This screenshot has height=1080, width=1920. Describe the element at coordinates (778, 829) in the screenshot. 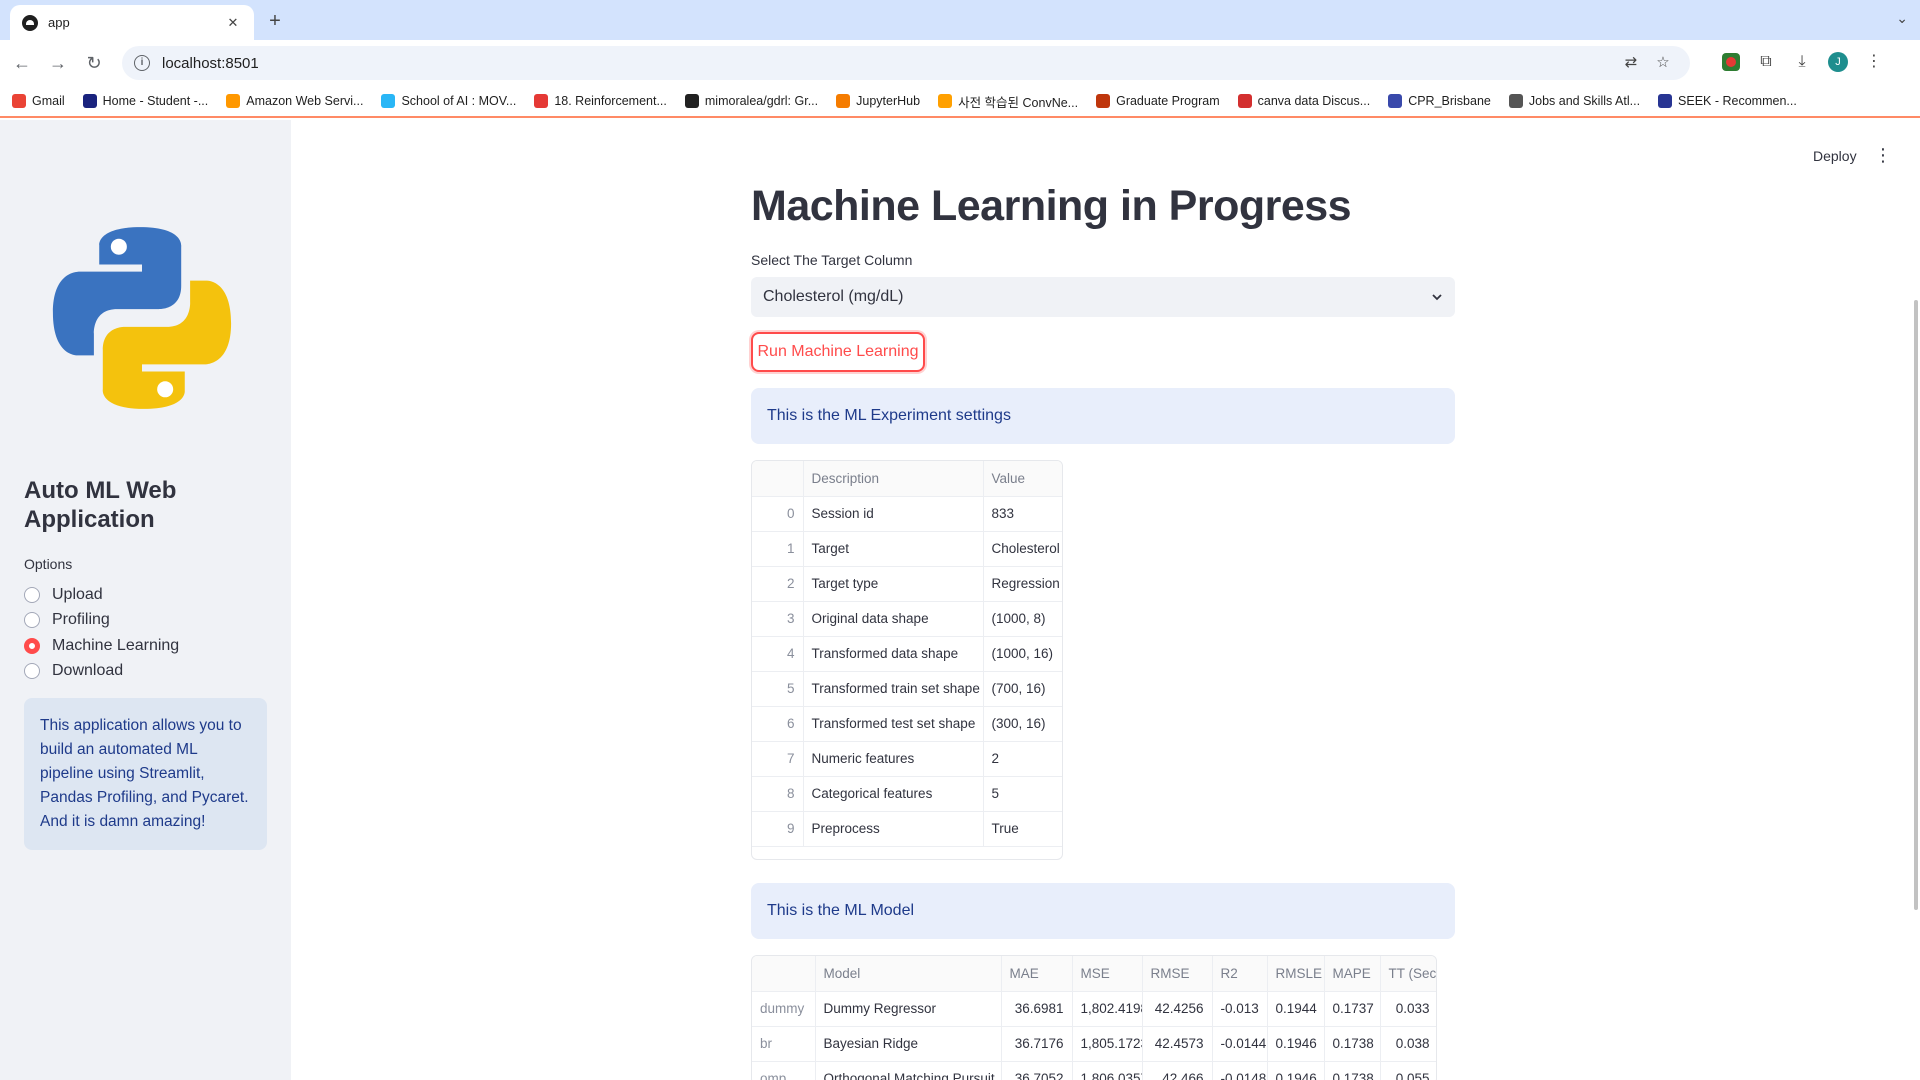

I see `row-index: 9` at that location.